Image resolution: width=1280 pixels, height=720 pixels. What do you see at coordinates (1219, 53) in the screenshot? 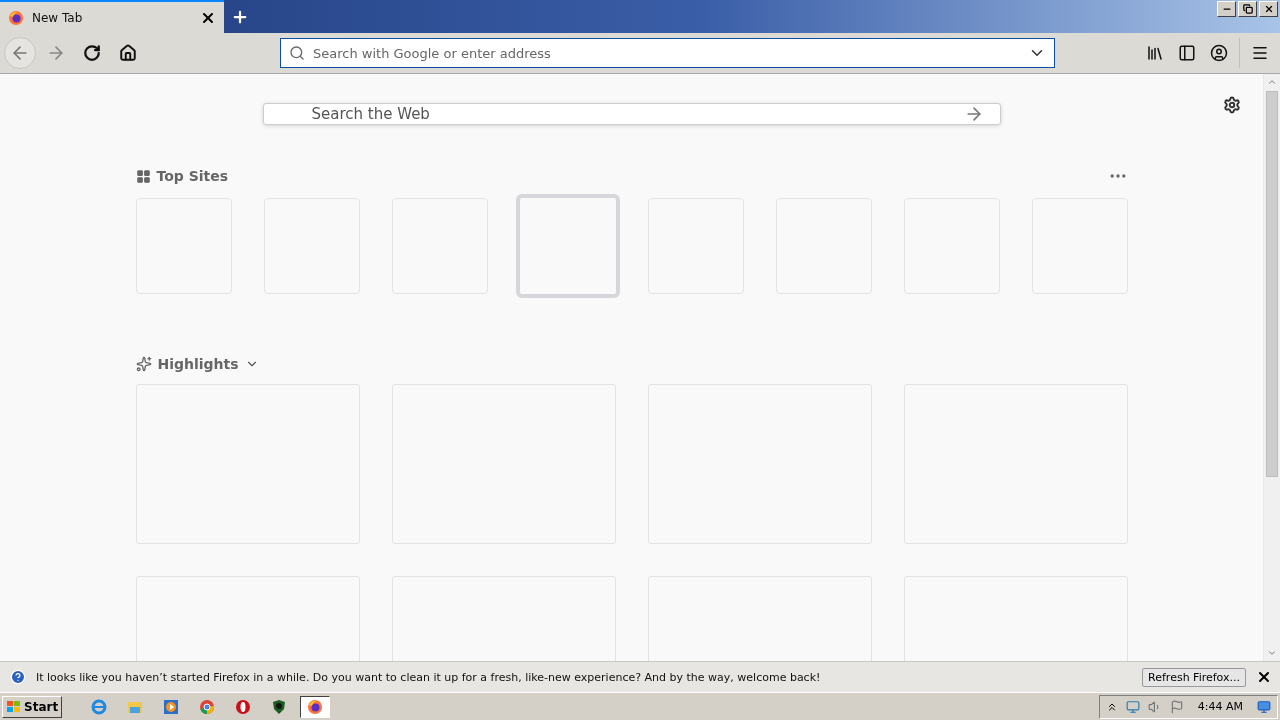
I see `account-icon` at bounding box center [1219, 53].